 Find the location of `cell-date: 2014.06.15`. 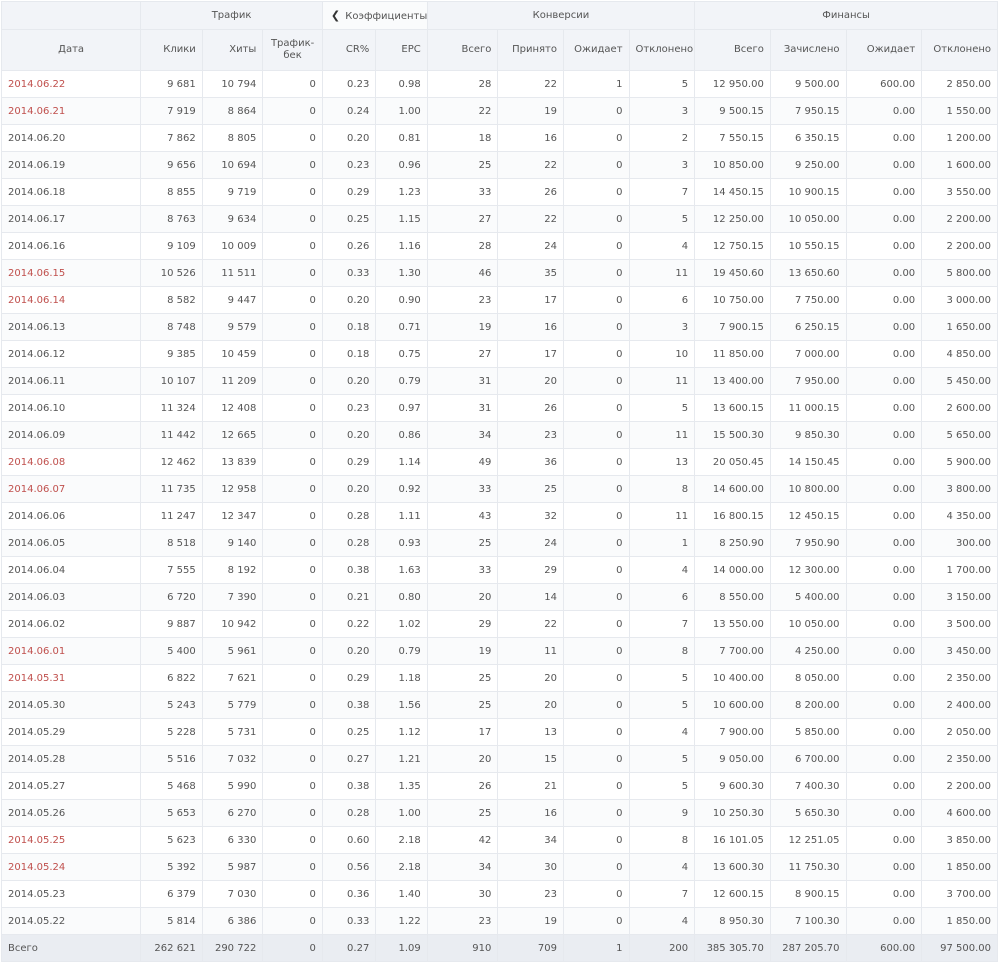

cell-date: 2014.06.15 is located at coordinates (71, 273).